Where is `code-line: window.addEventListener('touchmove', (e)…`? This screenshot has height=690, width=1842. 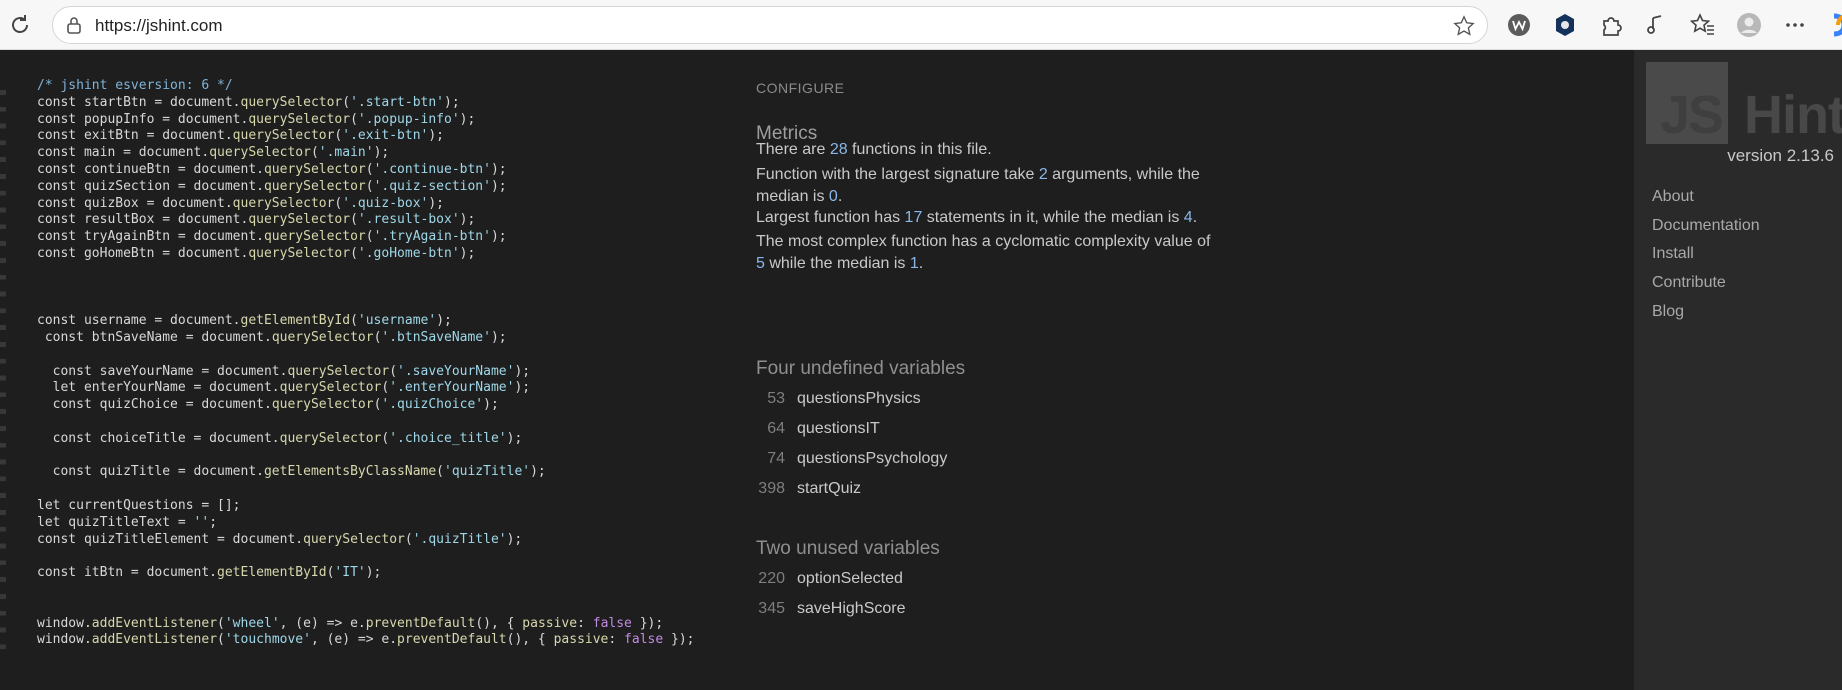
code-line: window.addEventListener('touchmove', (e)… is located at coordinates (366, 640).